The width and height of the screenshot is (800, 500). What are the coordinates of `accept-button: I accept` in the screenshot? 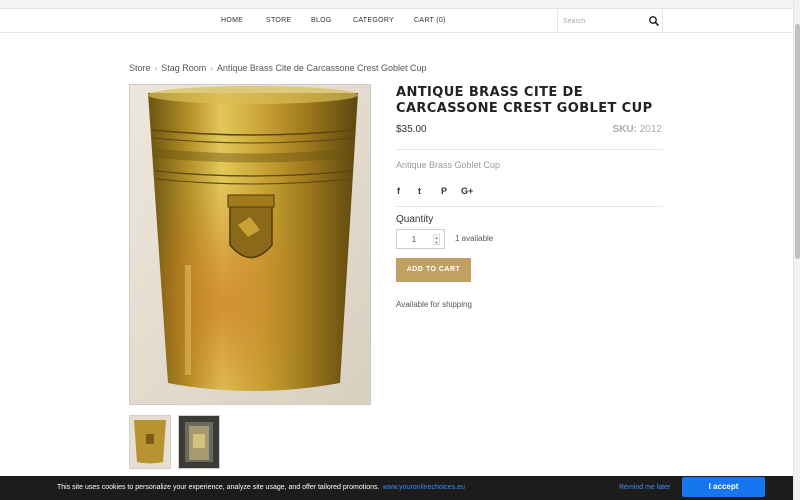 It's located at (723, 487).